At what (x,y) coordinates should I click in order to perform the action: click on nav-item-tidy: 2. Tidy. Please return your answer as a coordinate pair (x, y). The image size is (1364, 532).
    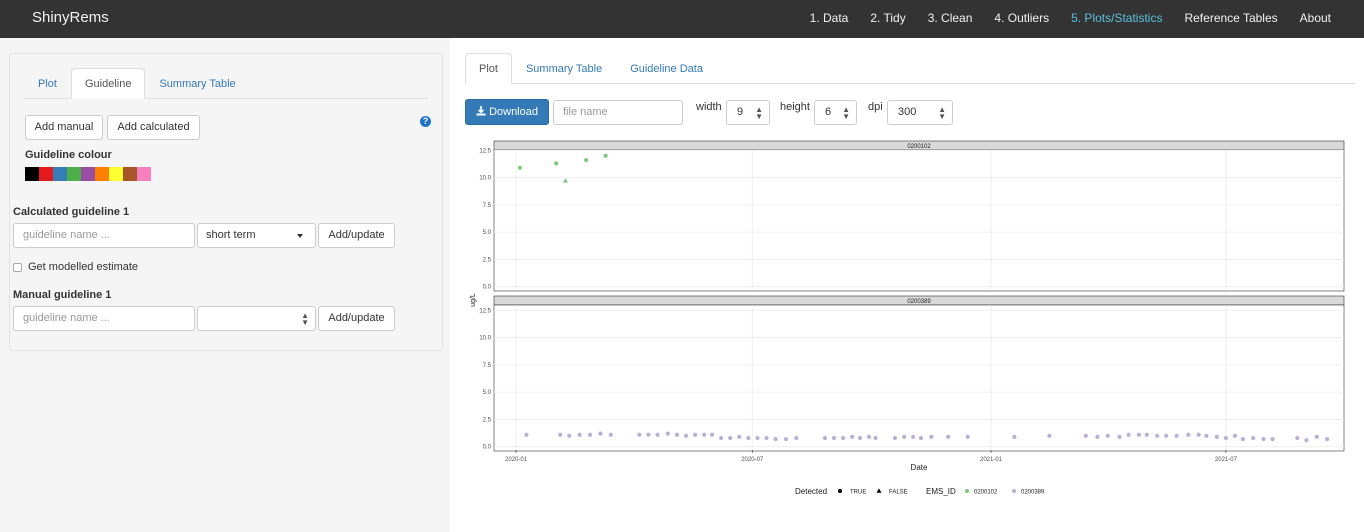
    Looking at the image, I should click on (887, 19).